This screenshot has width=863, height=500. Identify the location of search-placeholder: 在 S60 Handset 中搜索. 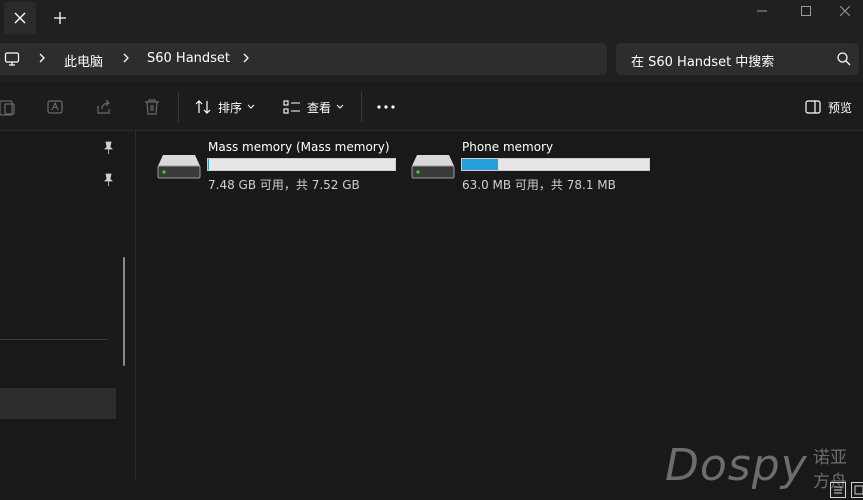
(703, 62).